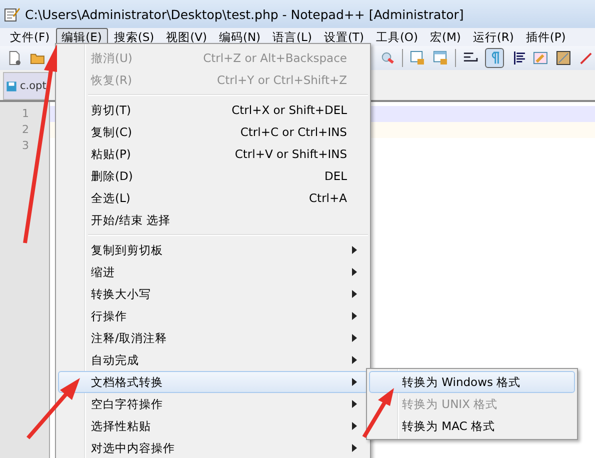 Image resolution: width=595 pixels, height=458 pixels. Describe the element at coordinates (213, 294) in the screenshot. I see `menu-item: 转换大小写` at that location.